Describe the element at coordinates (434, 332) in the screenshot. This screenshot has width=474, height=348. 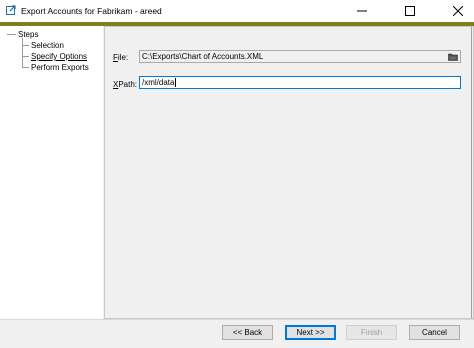
I see `cancel-button: Cancel` at that location.